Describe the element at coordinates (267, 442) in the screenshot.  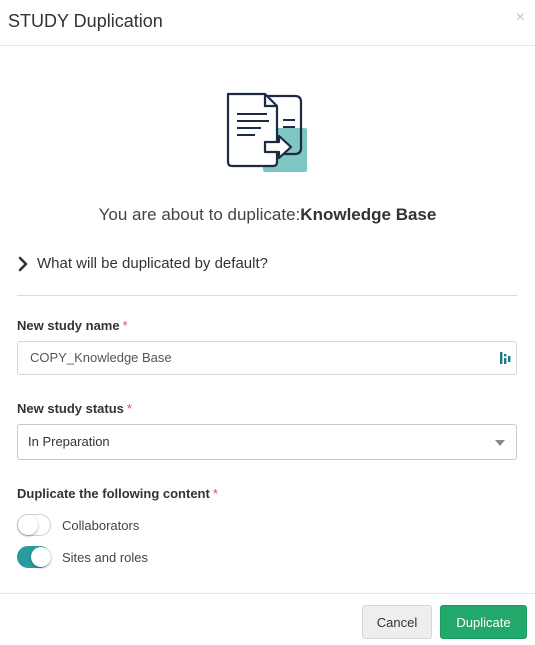
I see `study-status-select: In Preparation` at that location.